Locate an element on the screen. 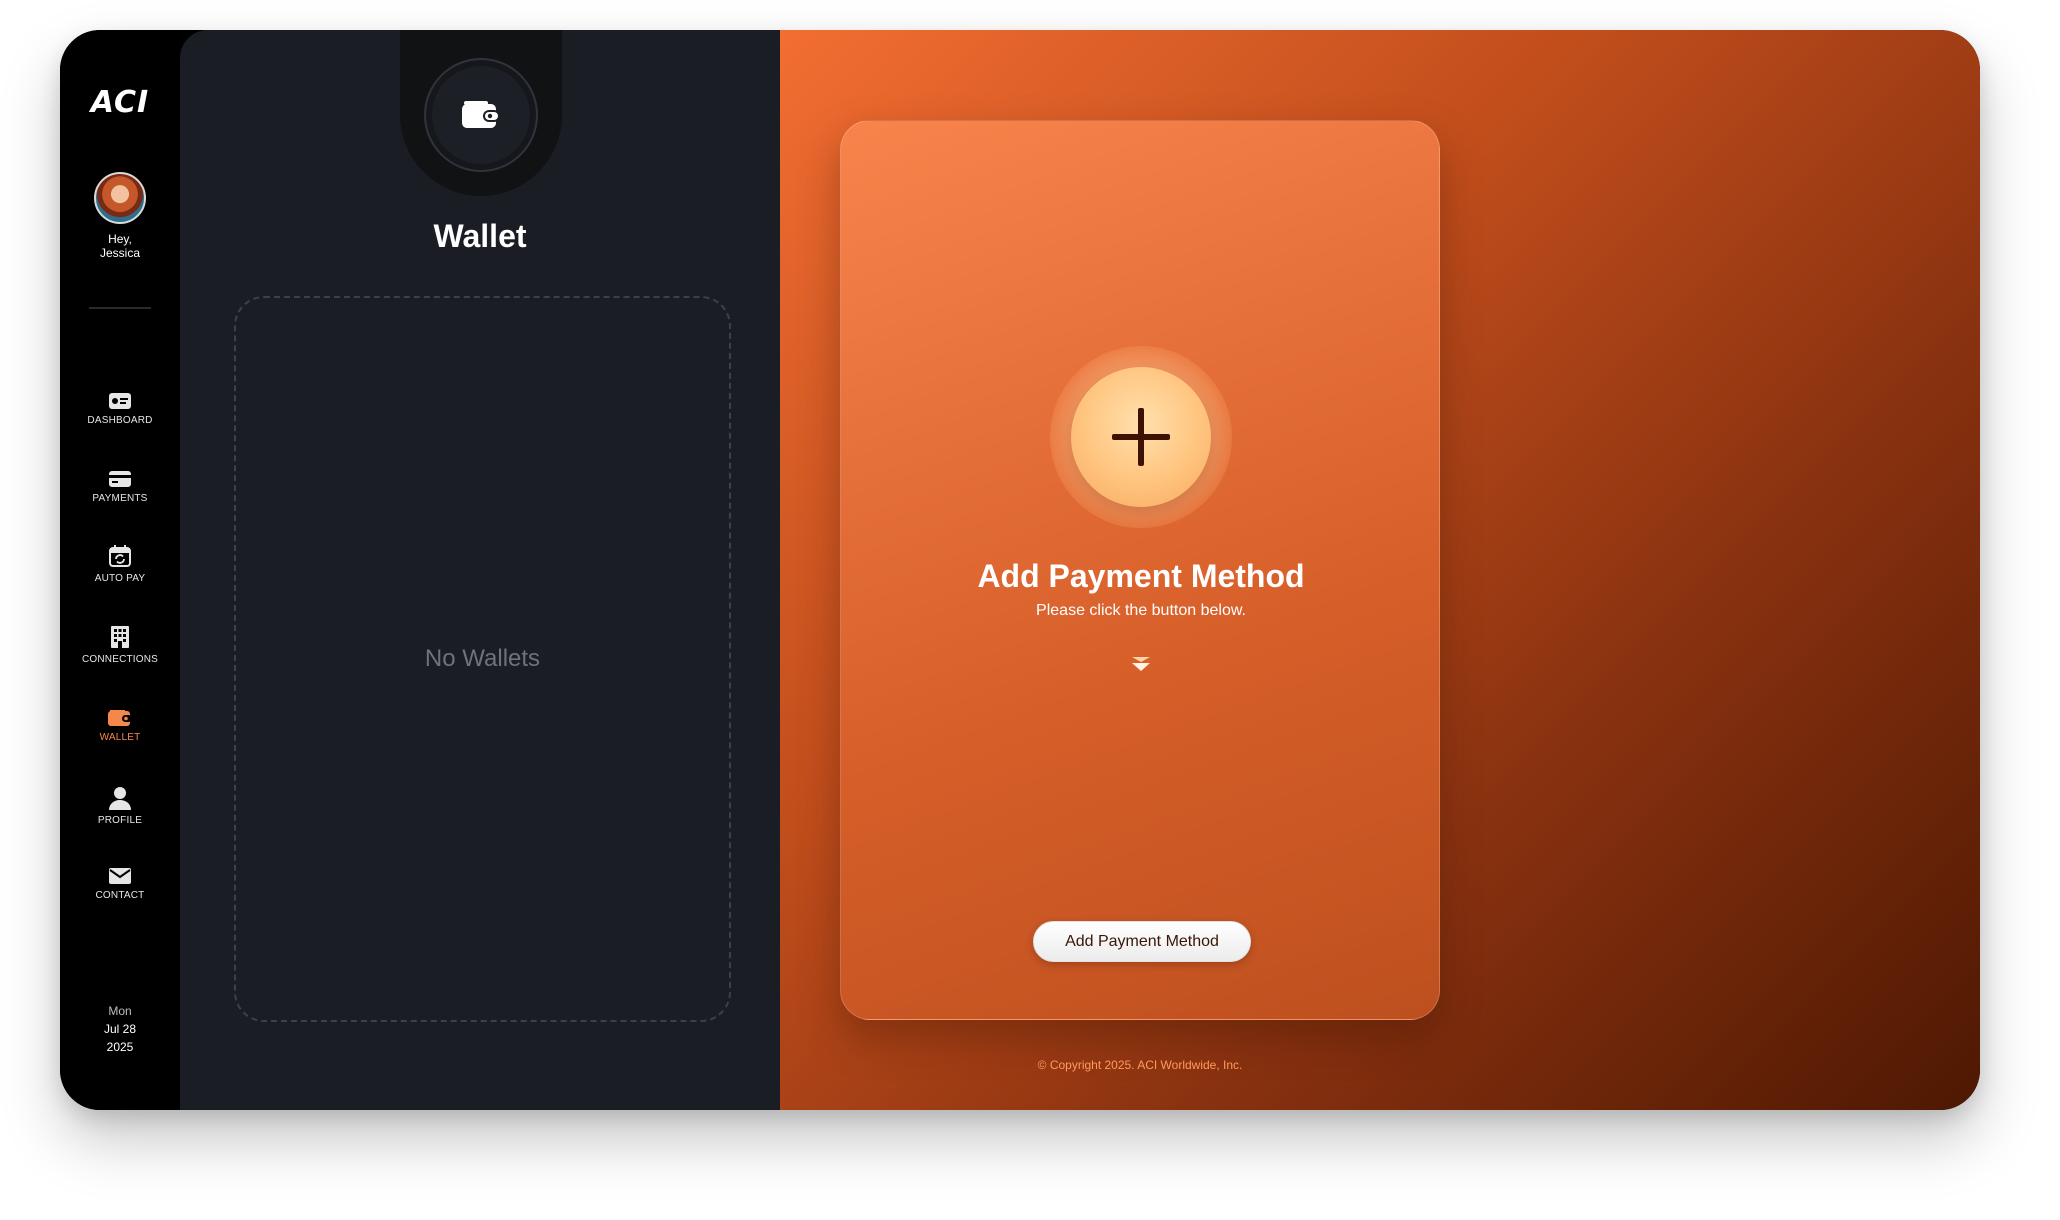 Image resolution: width=2060 pixels, height=1220 pixels. sidebar-item-connections: CONNECTIONS is located at coordinates (120, 645).